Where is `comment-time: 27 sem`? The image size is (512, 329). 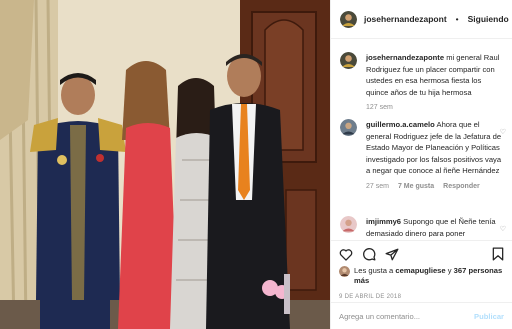 comment-time: 27 sem is located at coordinates (377, 186).